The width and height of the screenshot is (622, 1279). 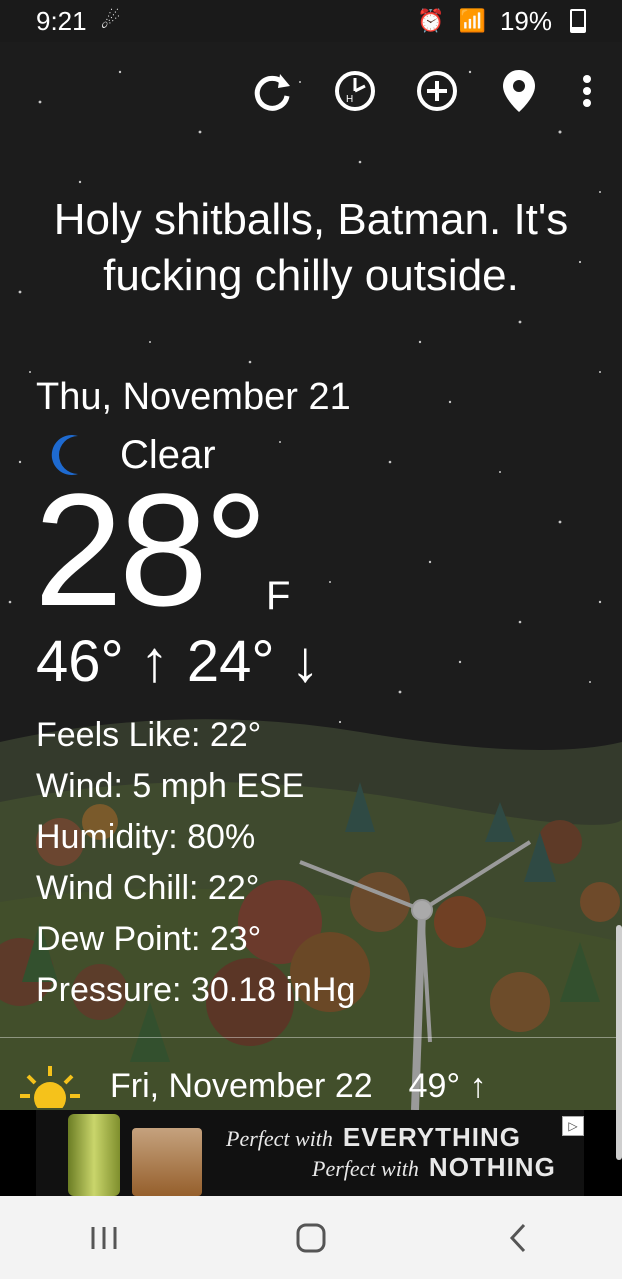 What do you see at coordinates (279, 1138) in the screenshot?
I see `ad-line-1-lead: Perfect with` at bounding box center [279, 1138].